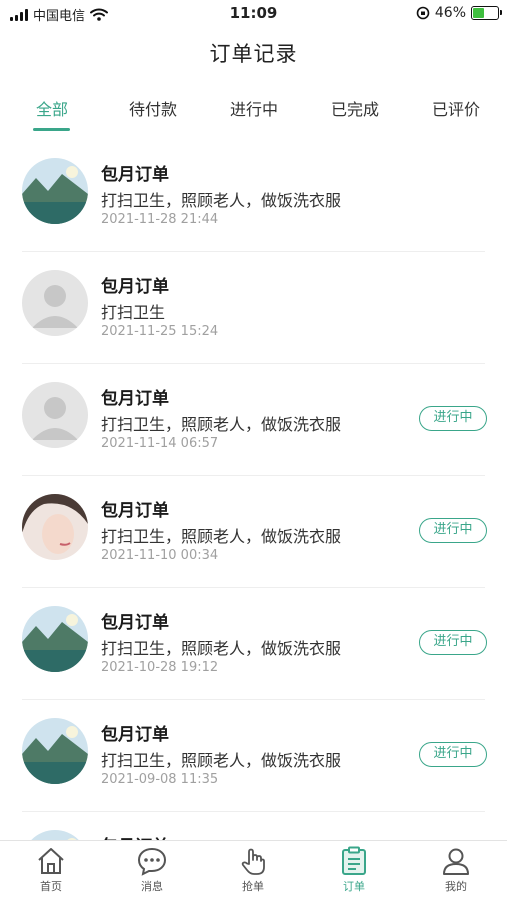  What do you see at coordinates (486, 13) in the screenshot?
I see `battery-icon` at bounding box center [486, 13].